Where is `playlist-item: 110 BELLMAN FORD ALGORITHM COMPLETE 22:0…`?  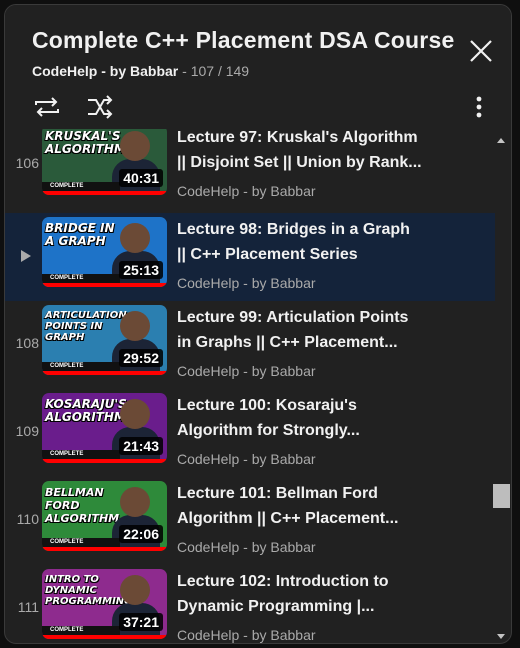 playlist-item: 110 BELLMAN FORD ALGORITHM COMPLETE 22:0… is located at coordinates (250, 521).